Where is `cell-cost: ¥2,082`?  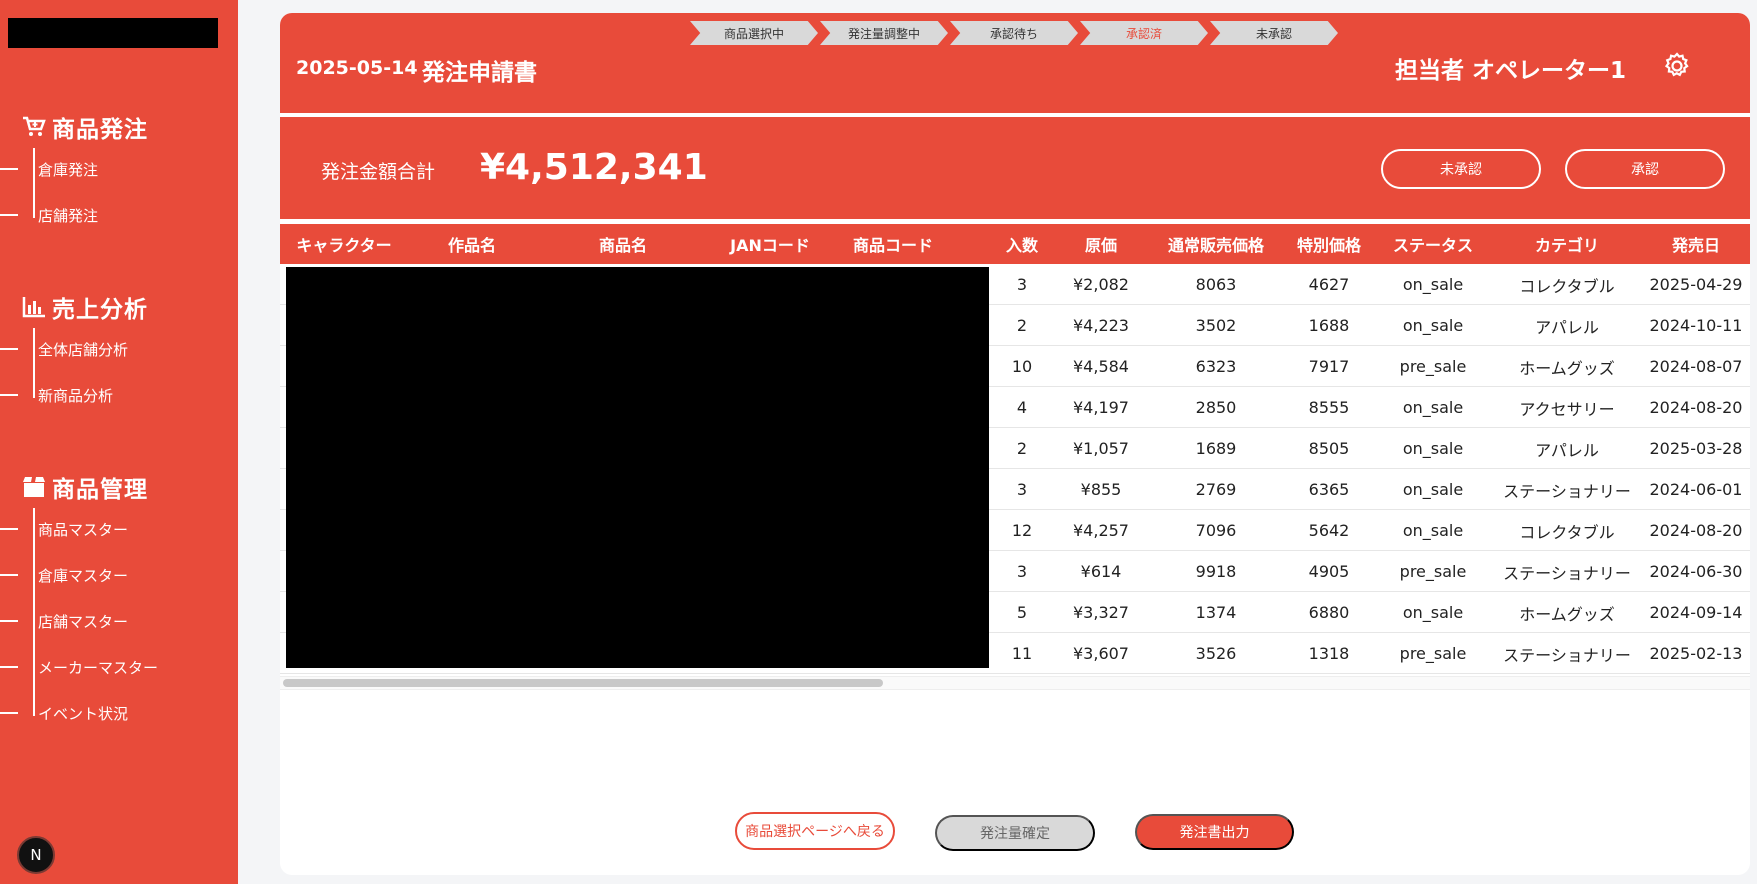
cell-cost: ¥2,082 is located at coordinates (1101, 284).